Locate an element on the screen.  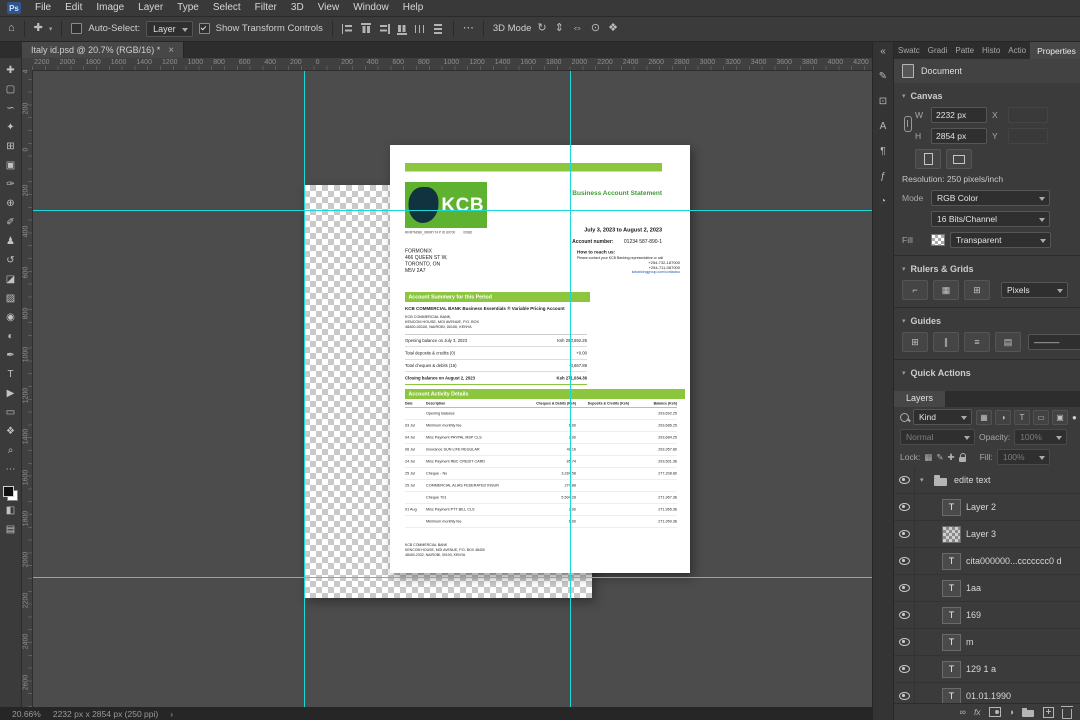
clone-stamp-tool-icon: ♟ is located at coordinates (11, 241).